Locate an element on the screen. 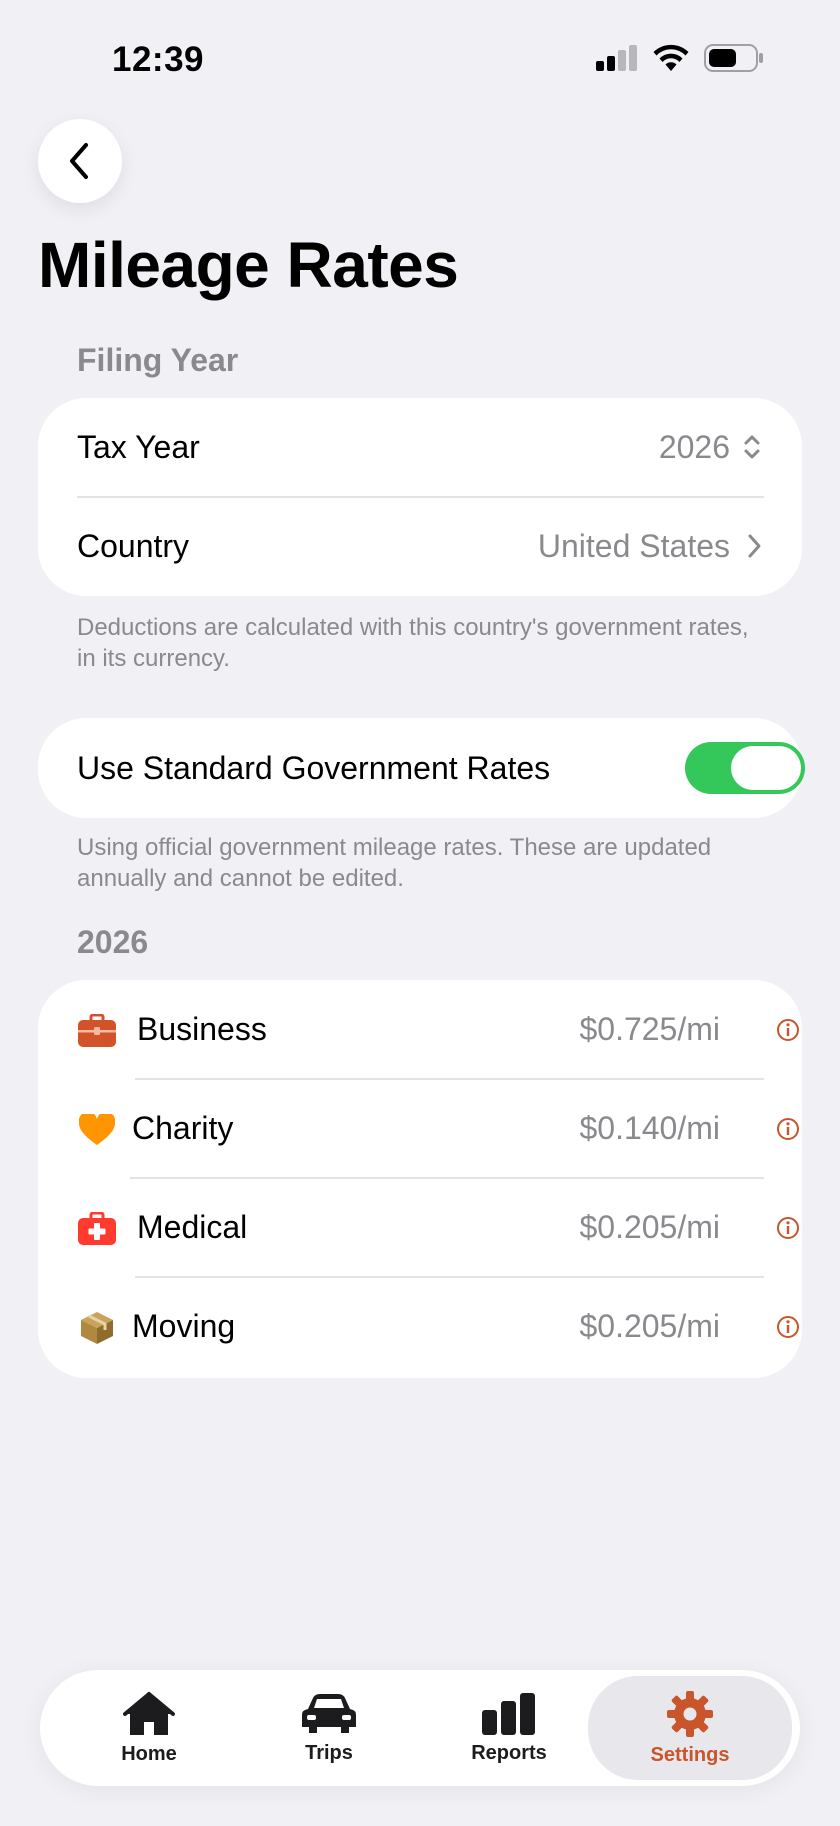 This screenshot has height=1826, width=840. tab-reports: Reports is located at coordinates (509, 1728).